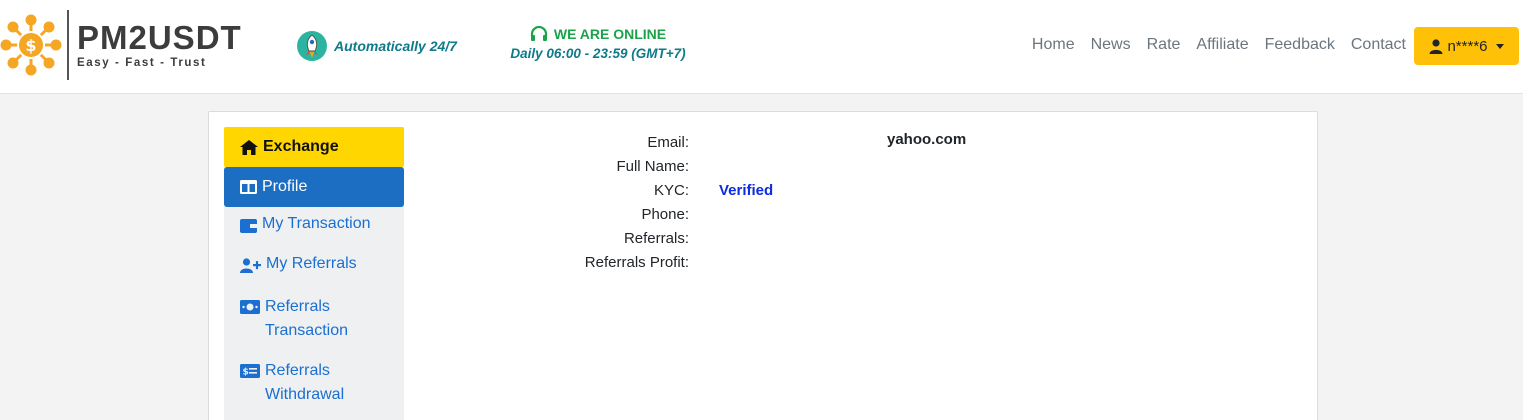 This screenshot has height=420, width=1523. I want to click on profile-row-referrals: Referrals:, so click(671, 238).